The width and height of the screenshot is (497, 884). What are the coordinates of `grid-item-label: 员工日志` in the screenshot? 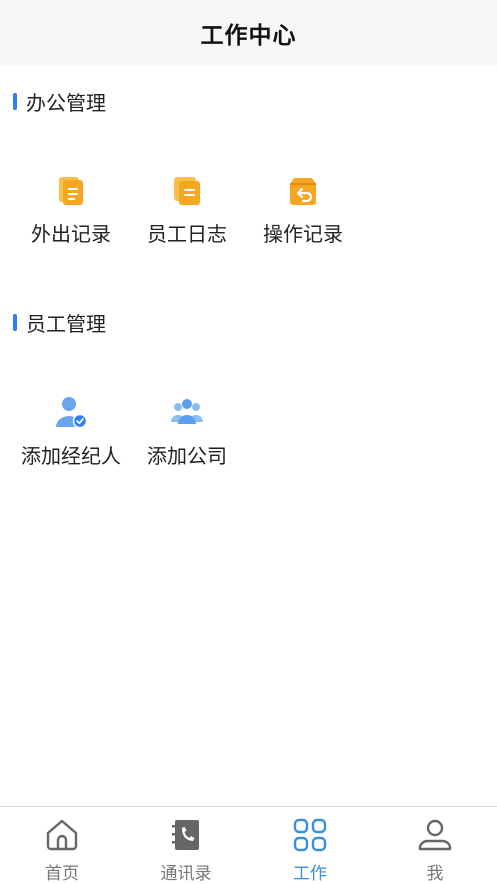 It's located at (187, 234).